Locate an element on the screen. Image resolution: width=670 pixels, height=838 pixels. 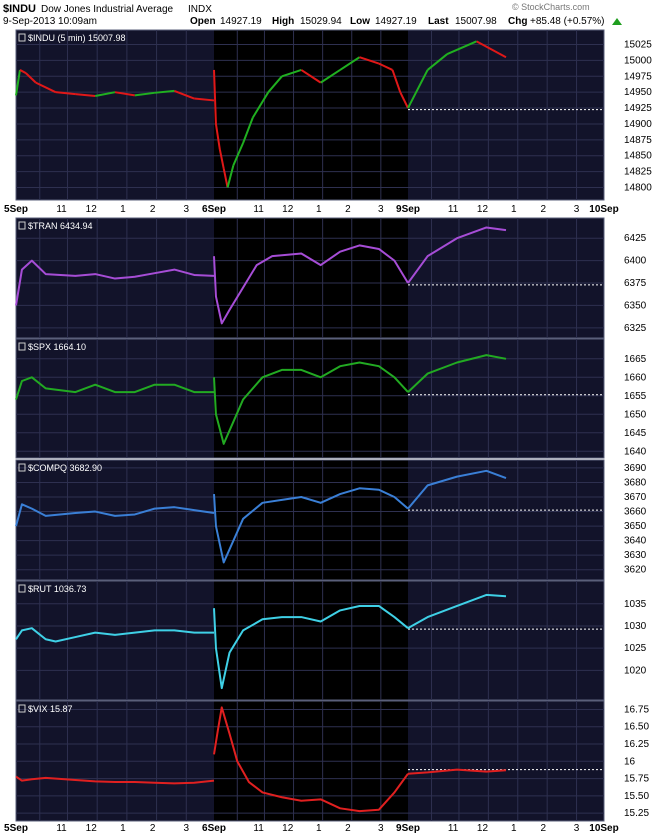
panel-label: $RUT 1036.73 is located at coordinates (57, 589).